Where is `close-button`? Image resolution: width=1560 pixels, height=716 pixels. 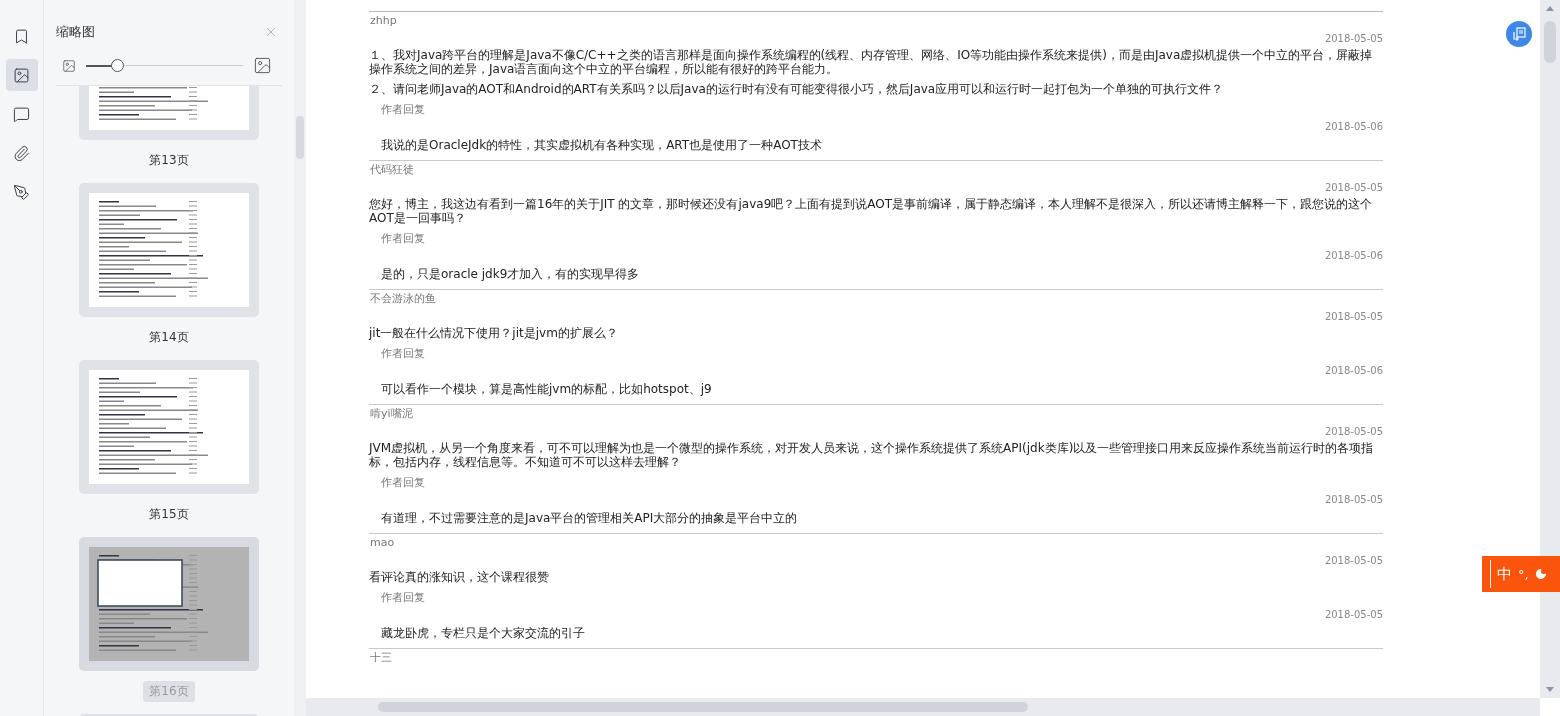
close-button is located at coordinates (271, 32).